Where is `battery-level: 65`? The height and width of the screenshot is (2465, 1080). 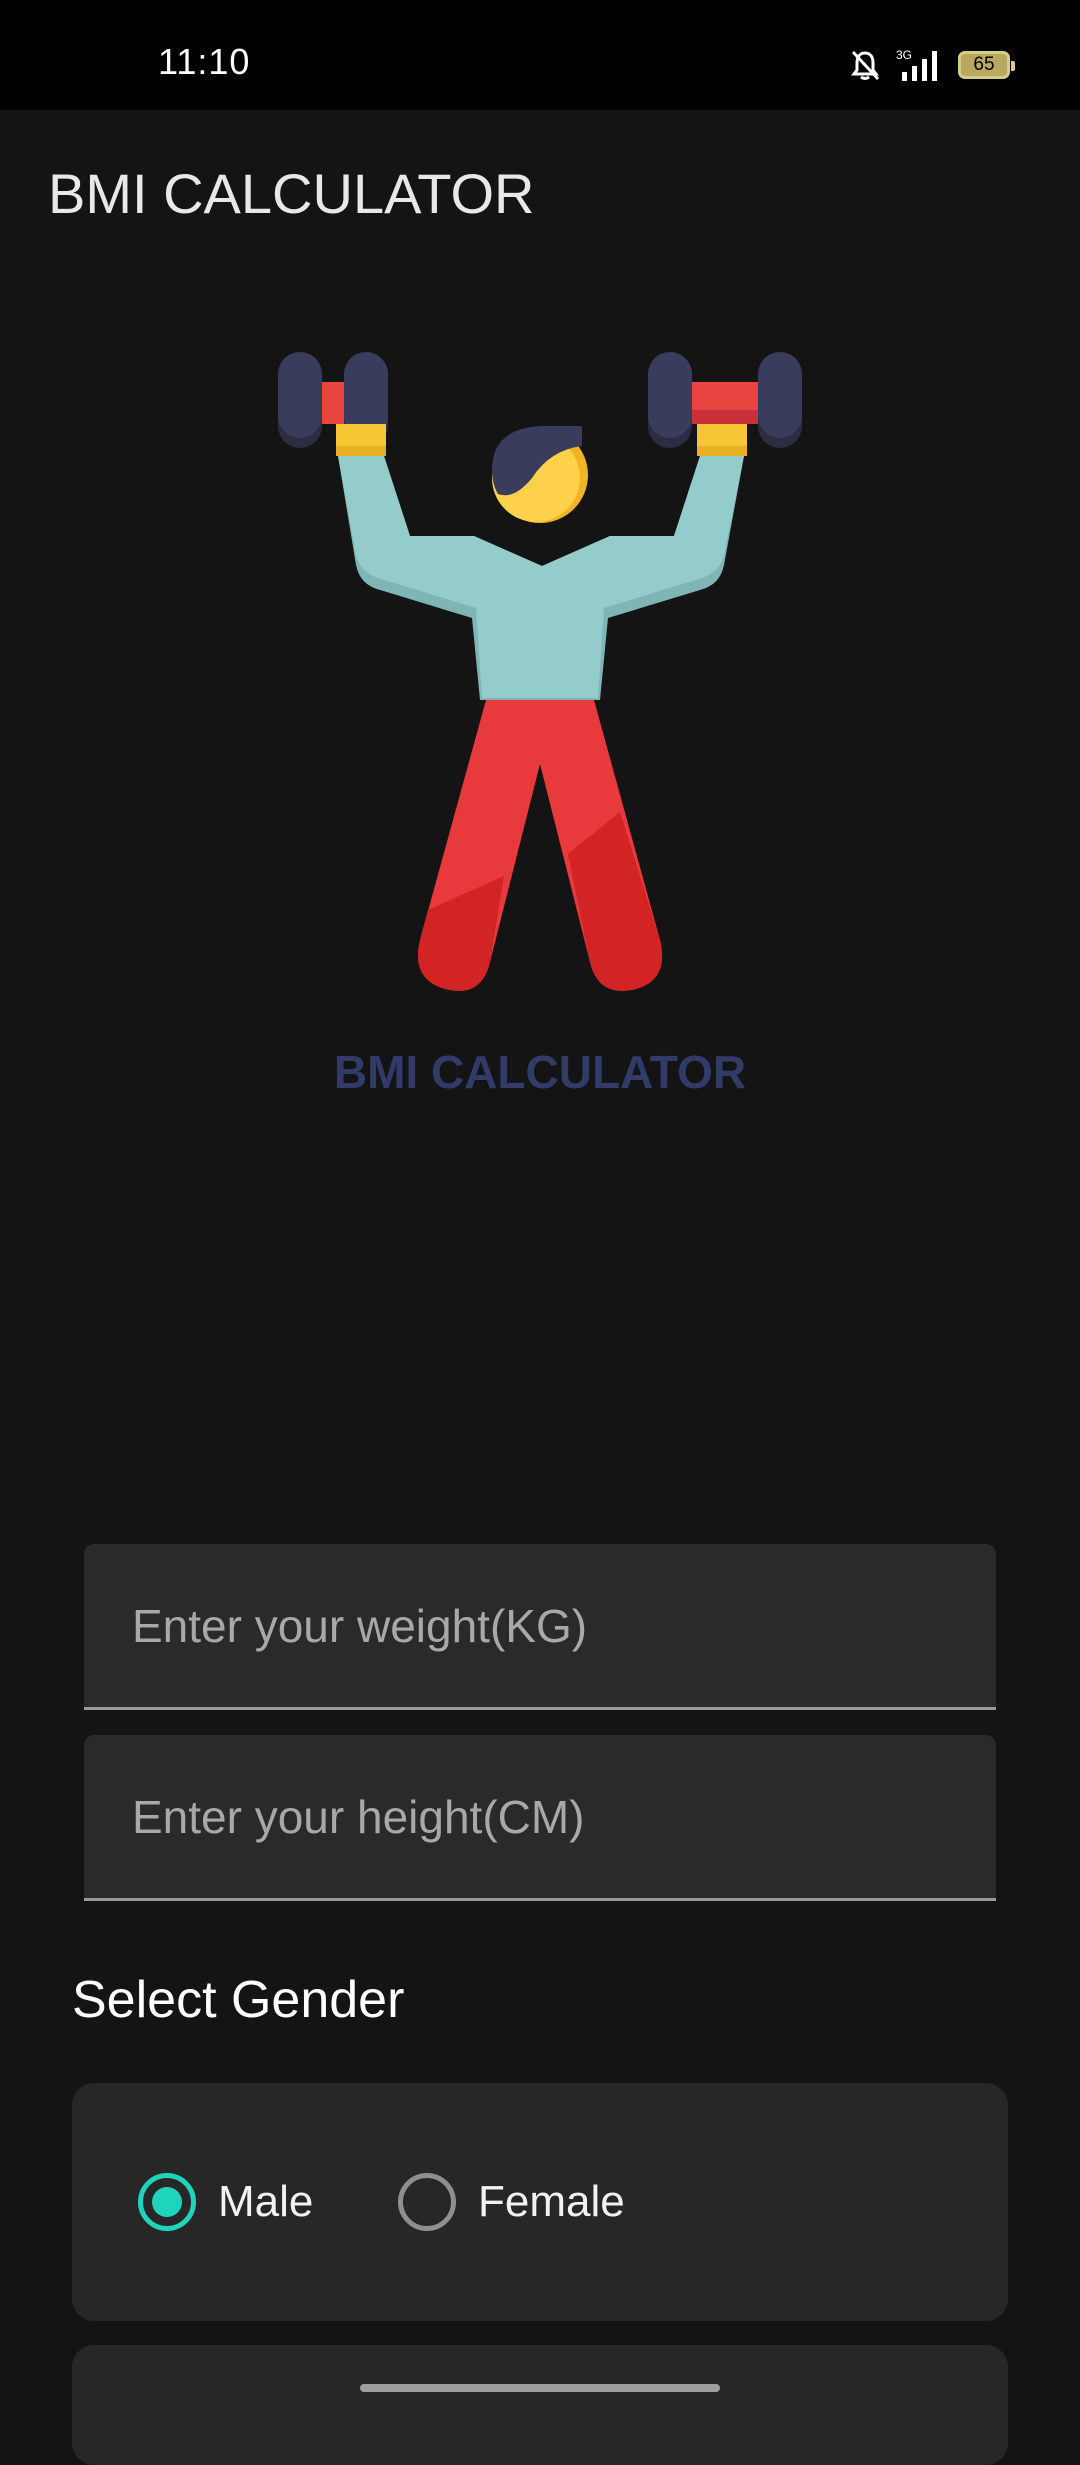 battery-level: 65 is located at coordinates (984, 64).